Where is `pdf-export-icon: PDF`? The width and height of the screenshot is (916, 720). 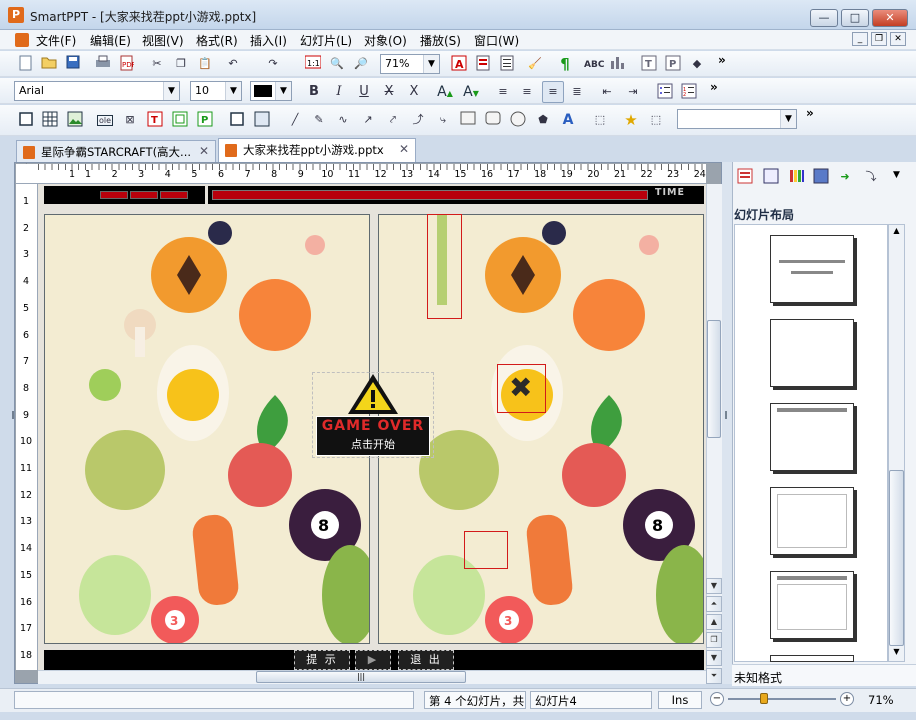 pdf-export-icon: PDF is located at coordinates (127, 64).